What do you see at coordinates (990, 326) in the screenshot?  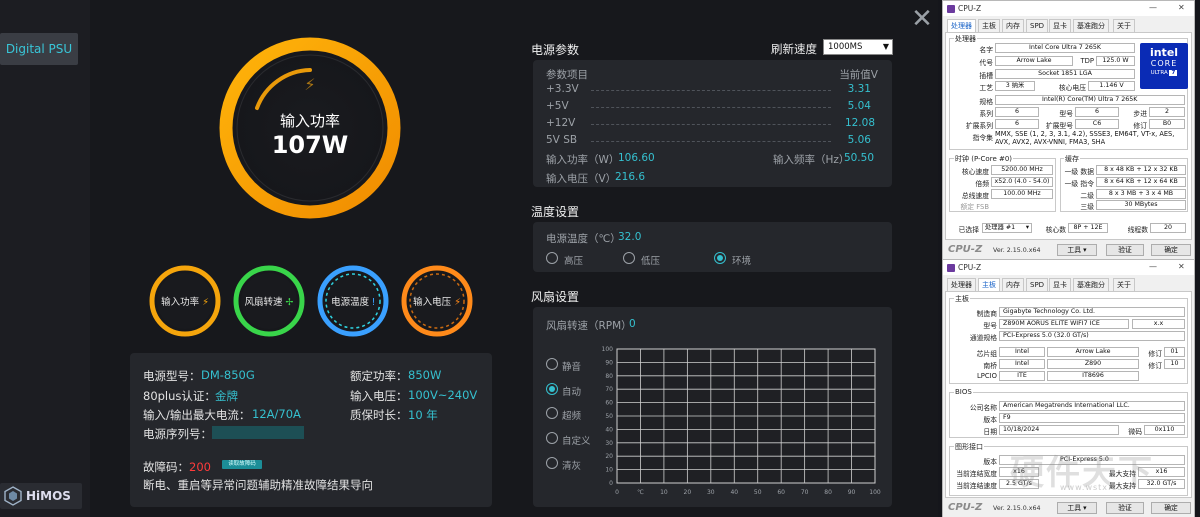 I see `field-label: 型号` at bounding box center [990, 326].